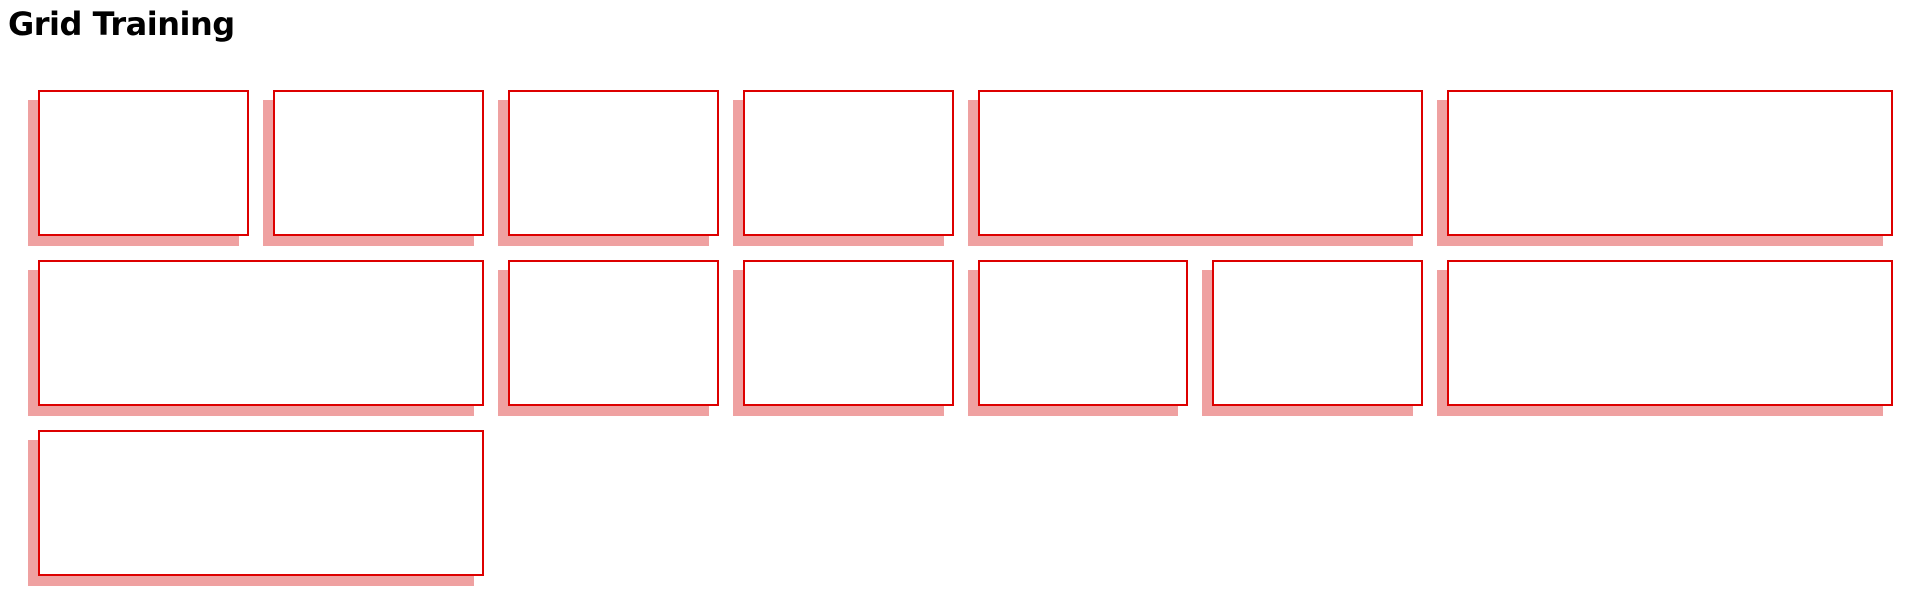 This screenshot has width=1920, height=592. What do you see at coordinates (1670, 163) in the screenshot?
I see `grid-cell-r2-c1` at bounding box center [1670, 163].